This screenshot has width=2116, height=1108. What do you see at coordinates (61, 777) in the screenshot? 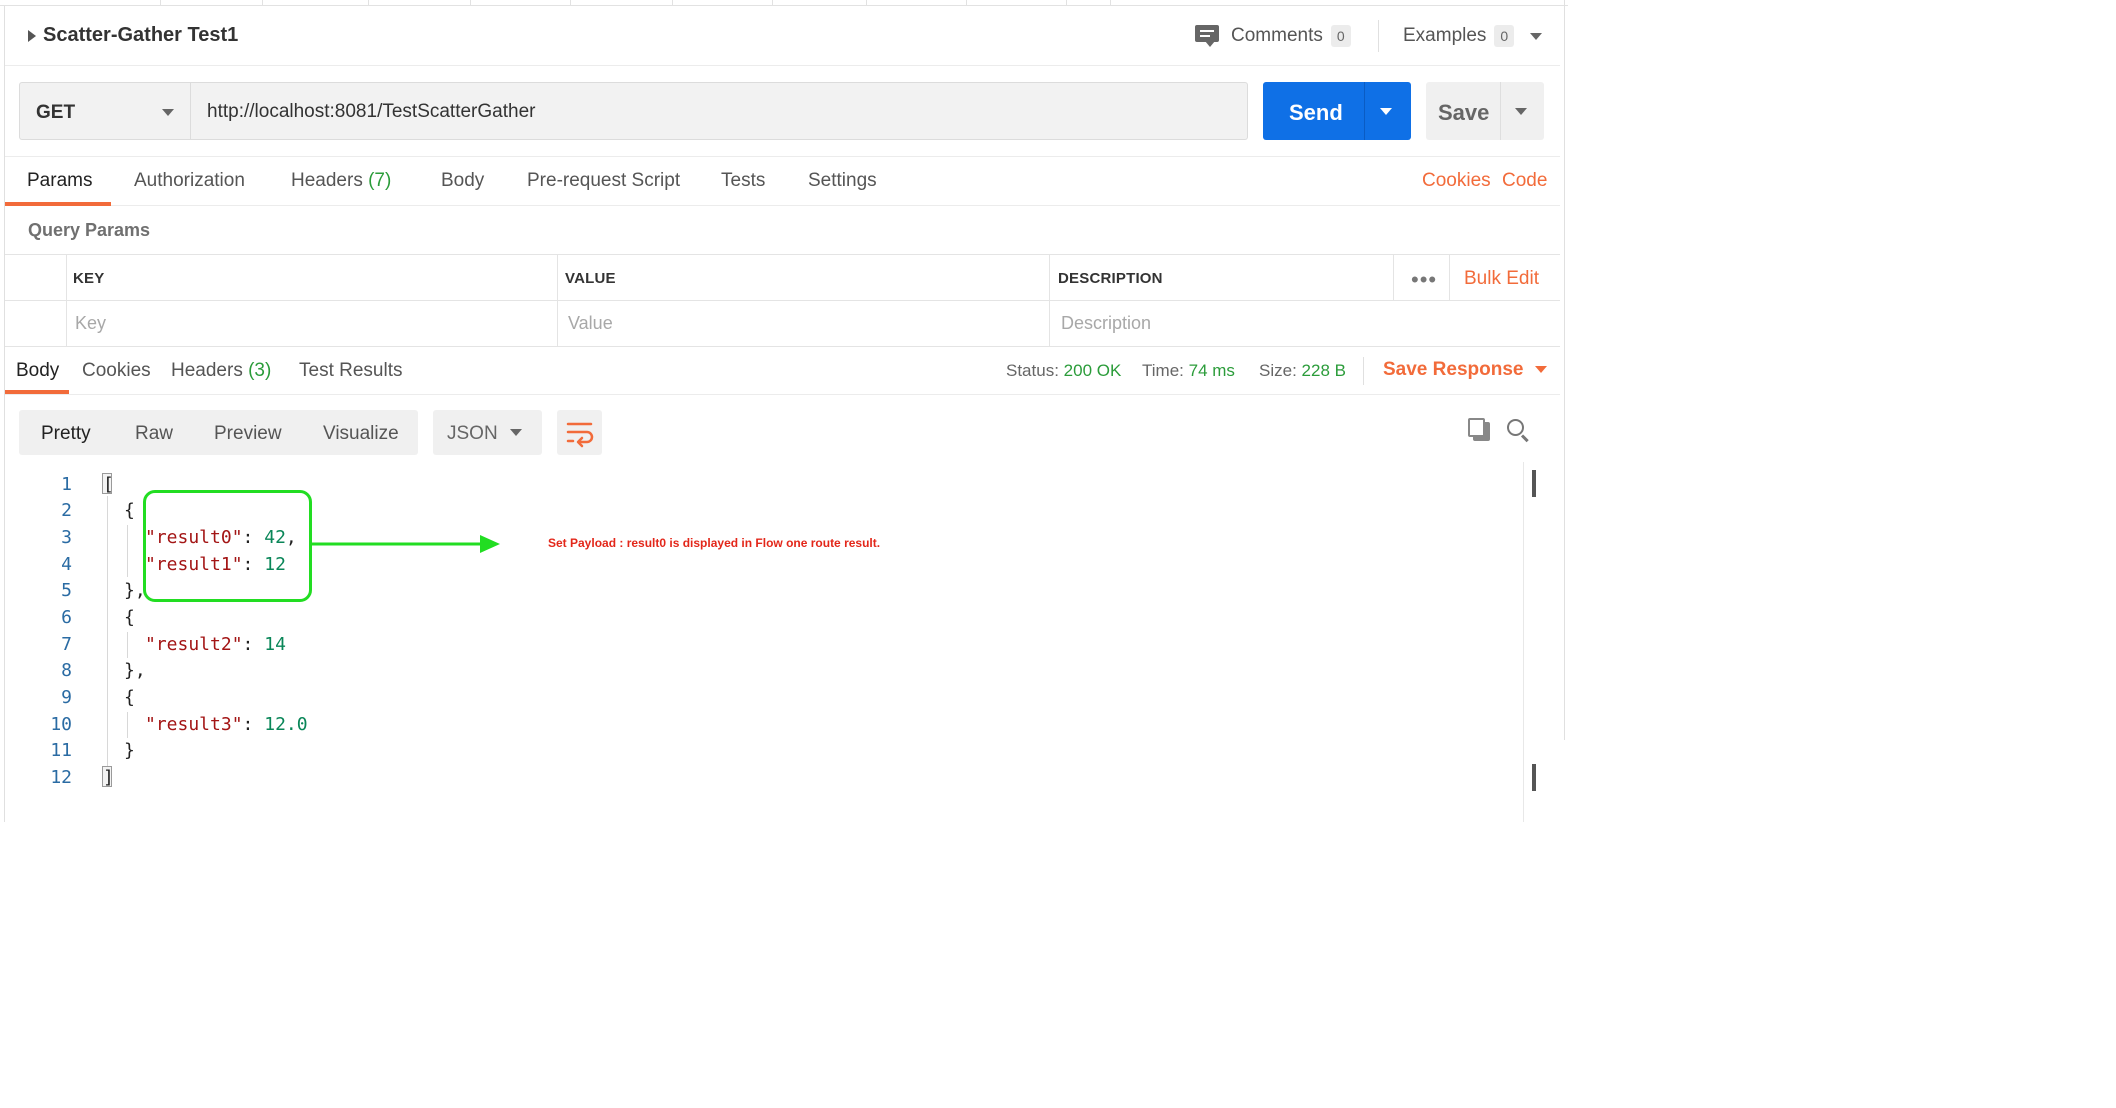
I see `line-number: 12` at bounding box center [61, 777].